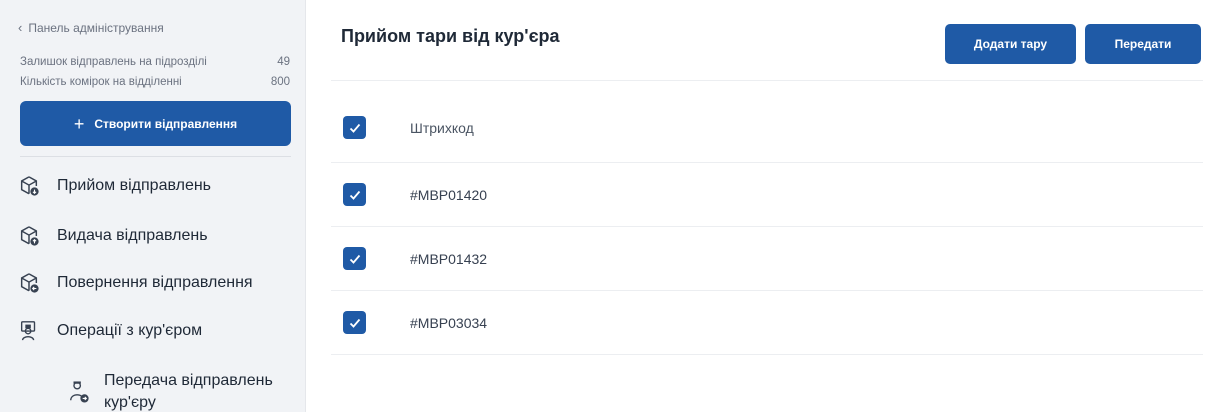  I want to click on nav-item-issue-shipments: Видача відправлень, so click(113, 236).